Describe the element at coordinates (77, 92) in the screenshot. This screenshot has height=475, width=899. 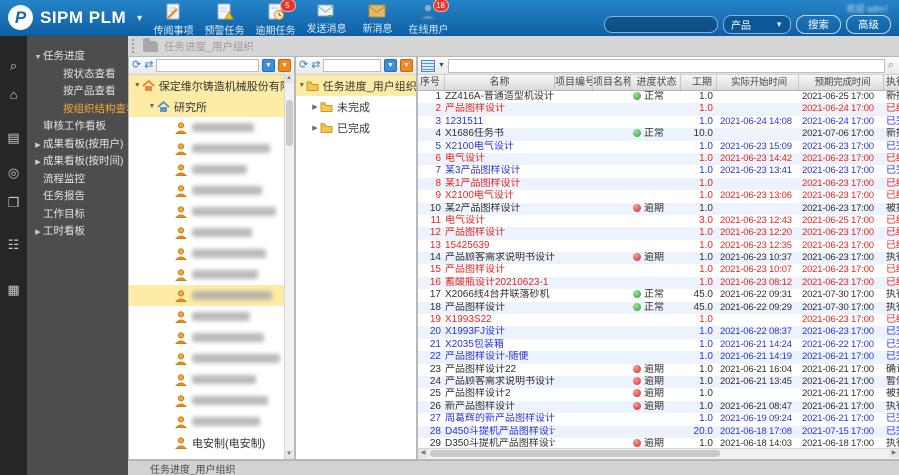
I see `sidebar-item-按产品查看: 按产品查看` at that location.